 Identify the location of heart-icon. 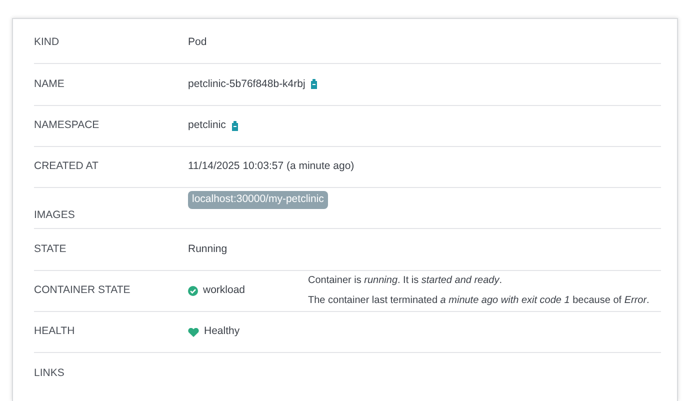
(193, 332).